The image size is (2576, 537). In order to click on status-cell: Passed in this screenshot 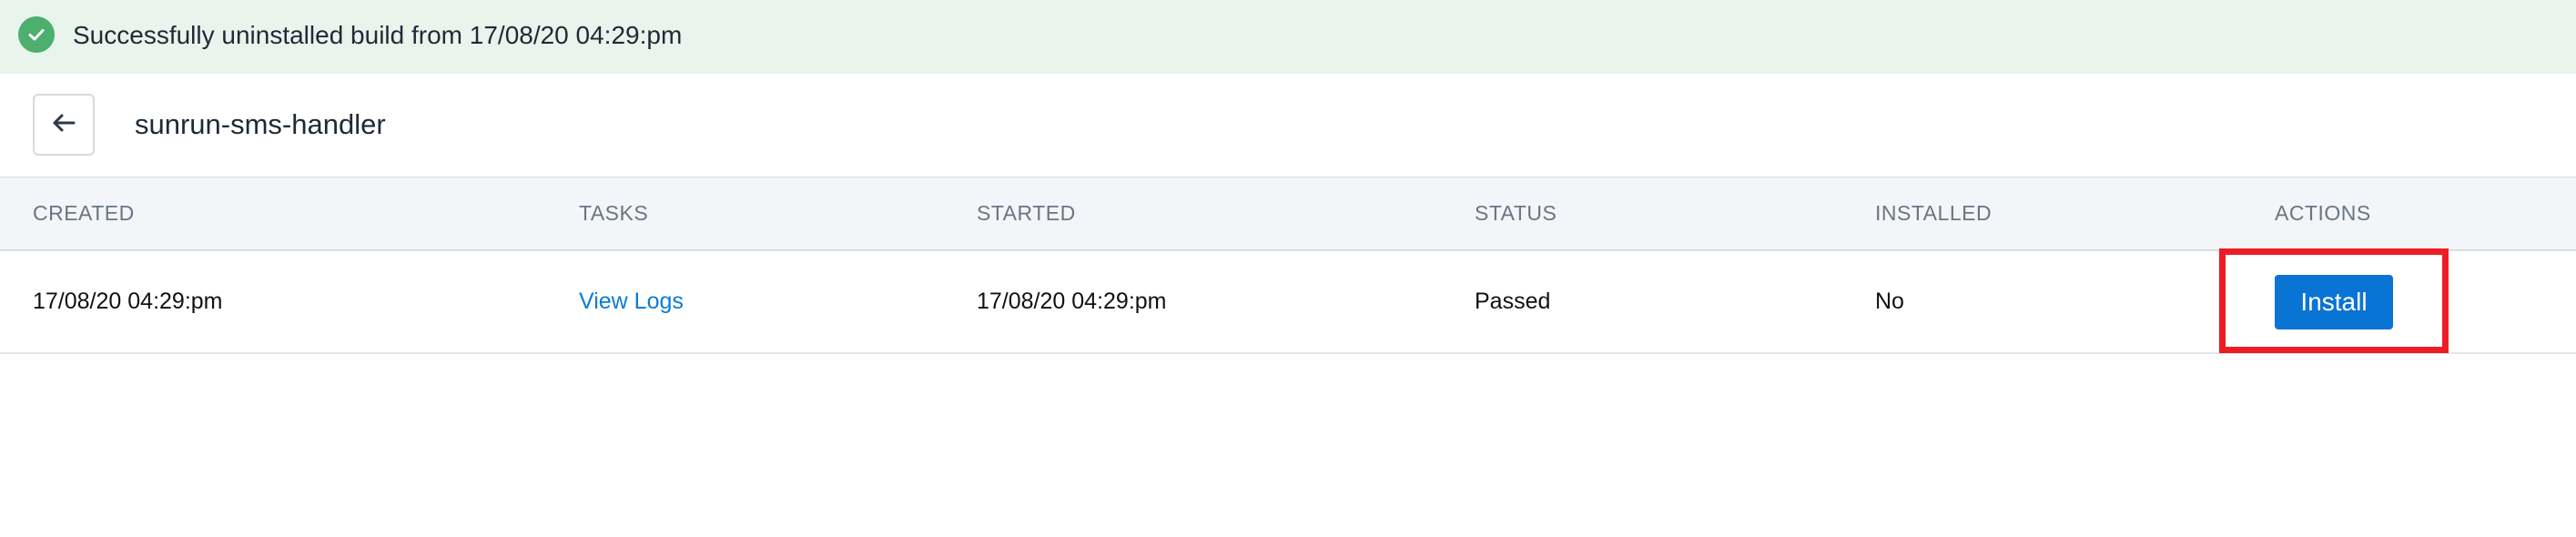, I will do `click(1513, 301)`.